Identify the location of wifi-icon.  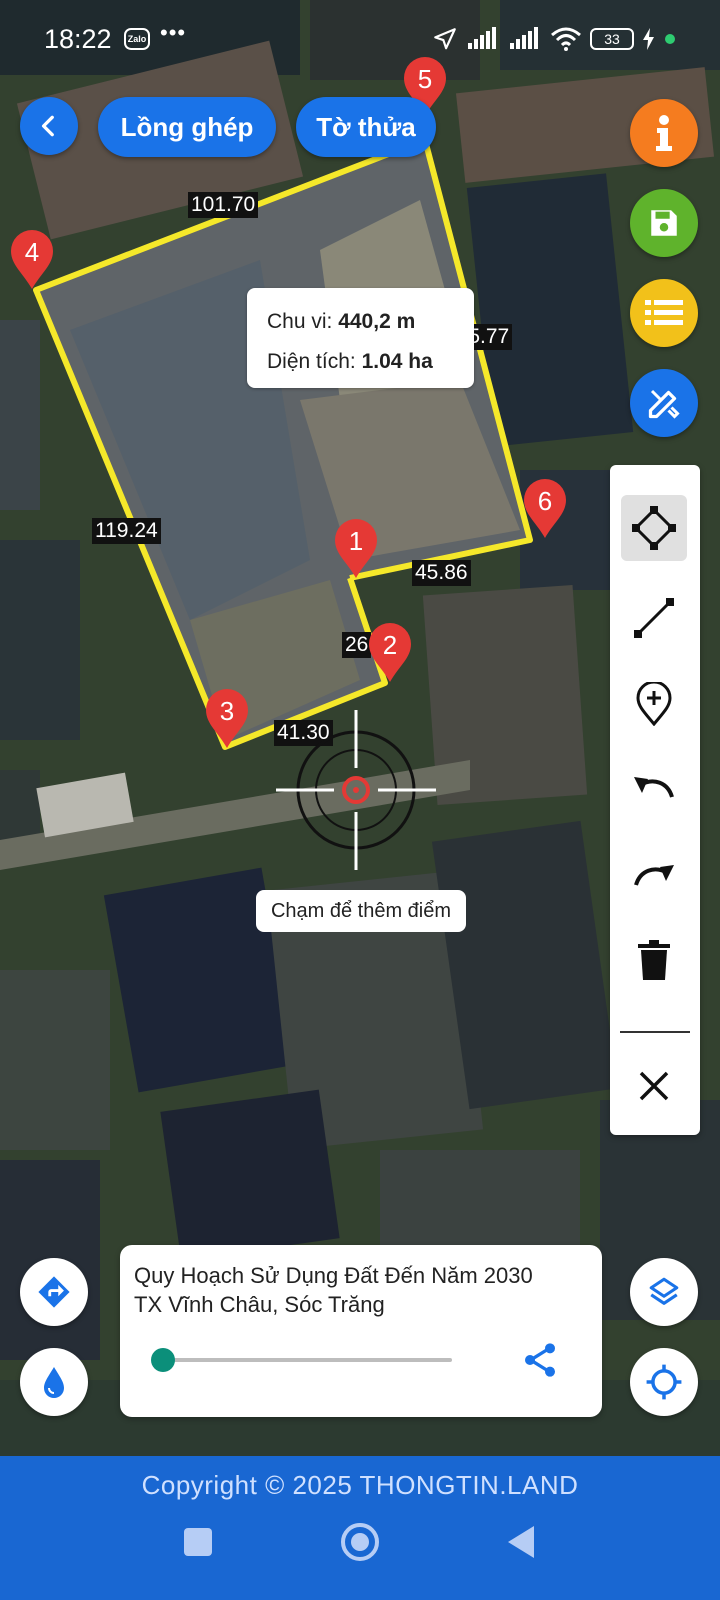
(566, 39).